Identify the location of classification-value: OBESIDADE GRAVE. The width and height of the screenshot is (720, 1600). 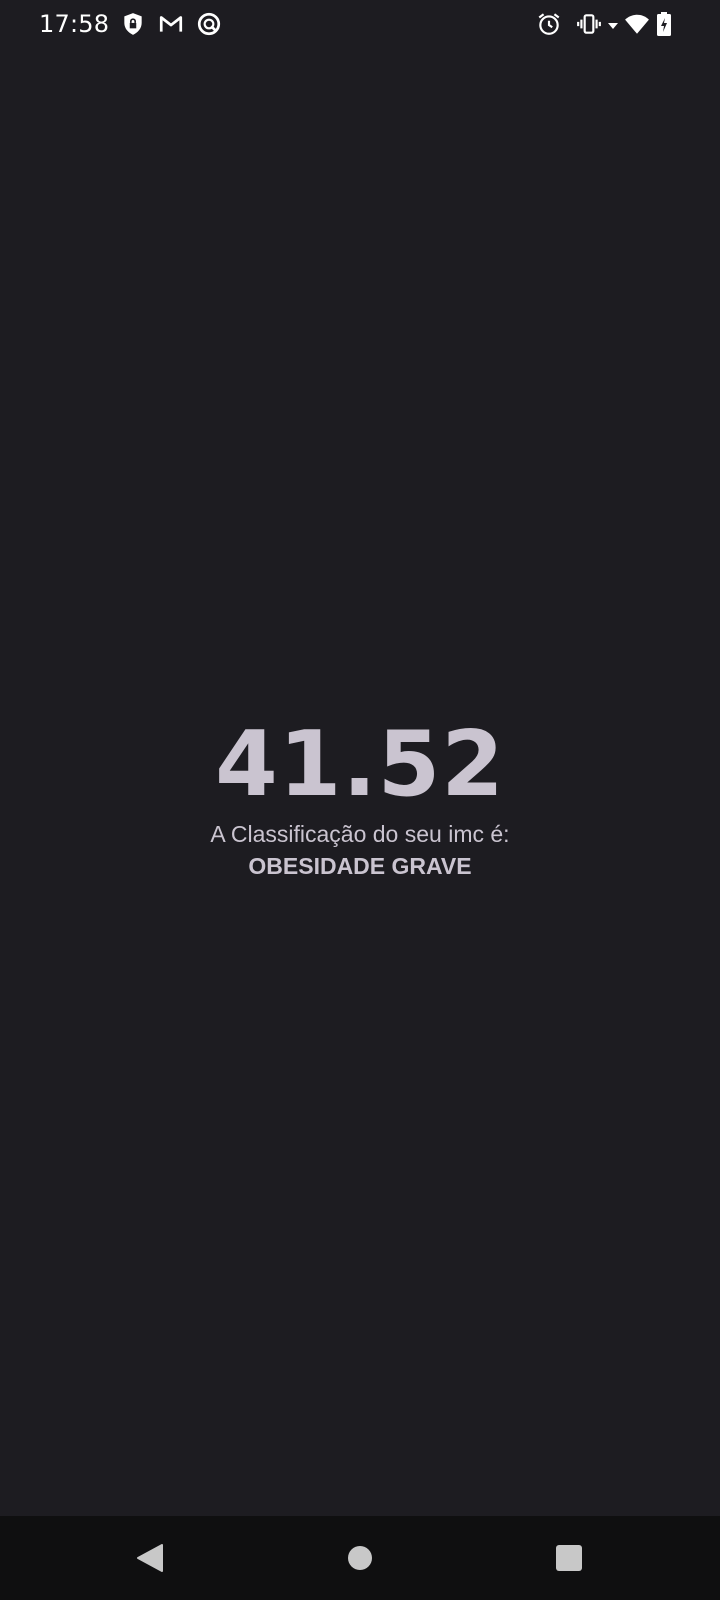
(360, 866).